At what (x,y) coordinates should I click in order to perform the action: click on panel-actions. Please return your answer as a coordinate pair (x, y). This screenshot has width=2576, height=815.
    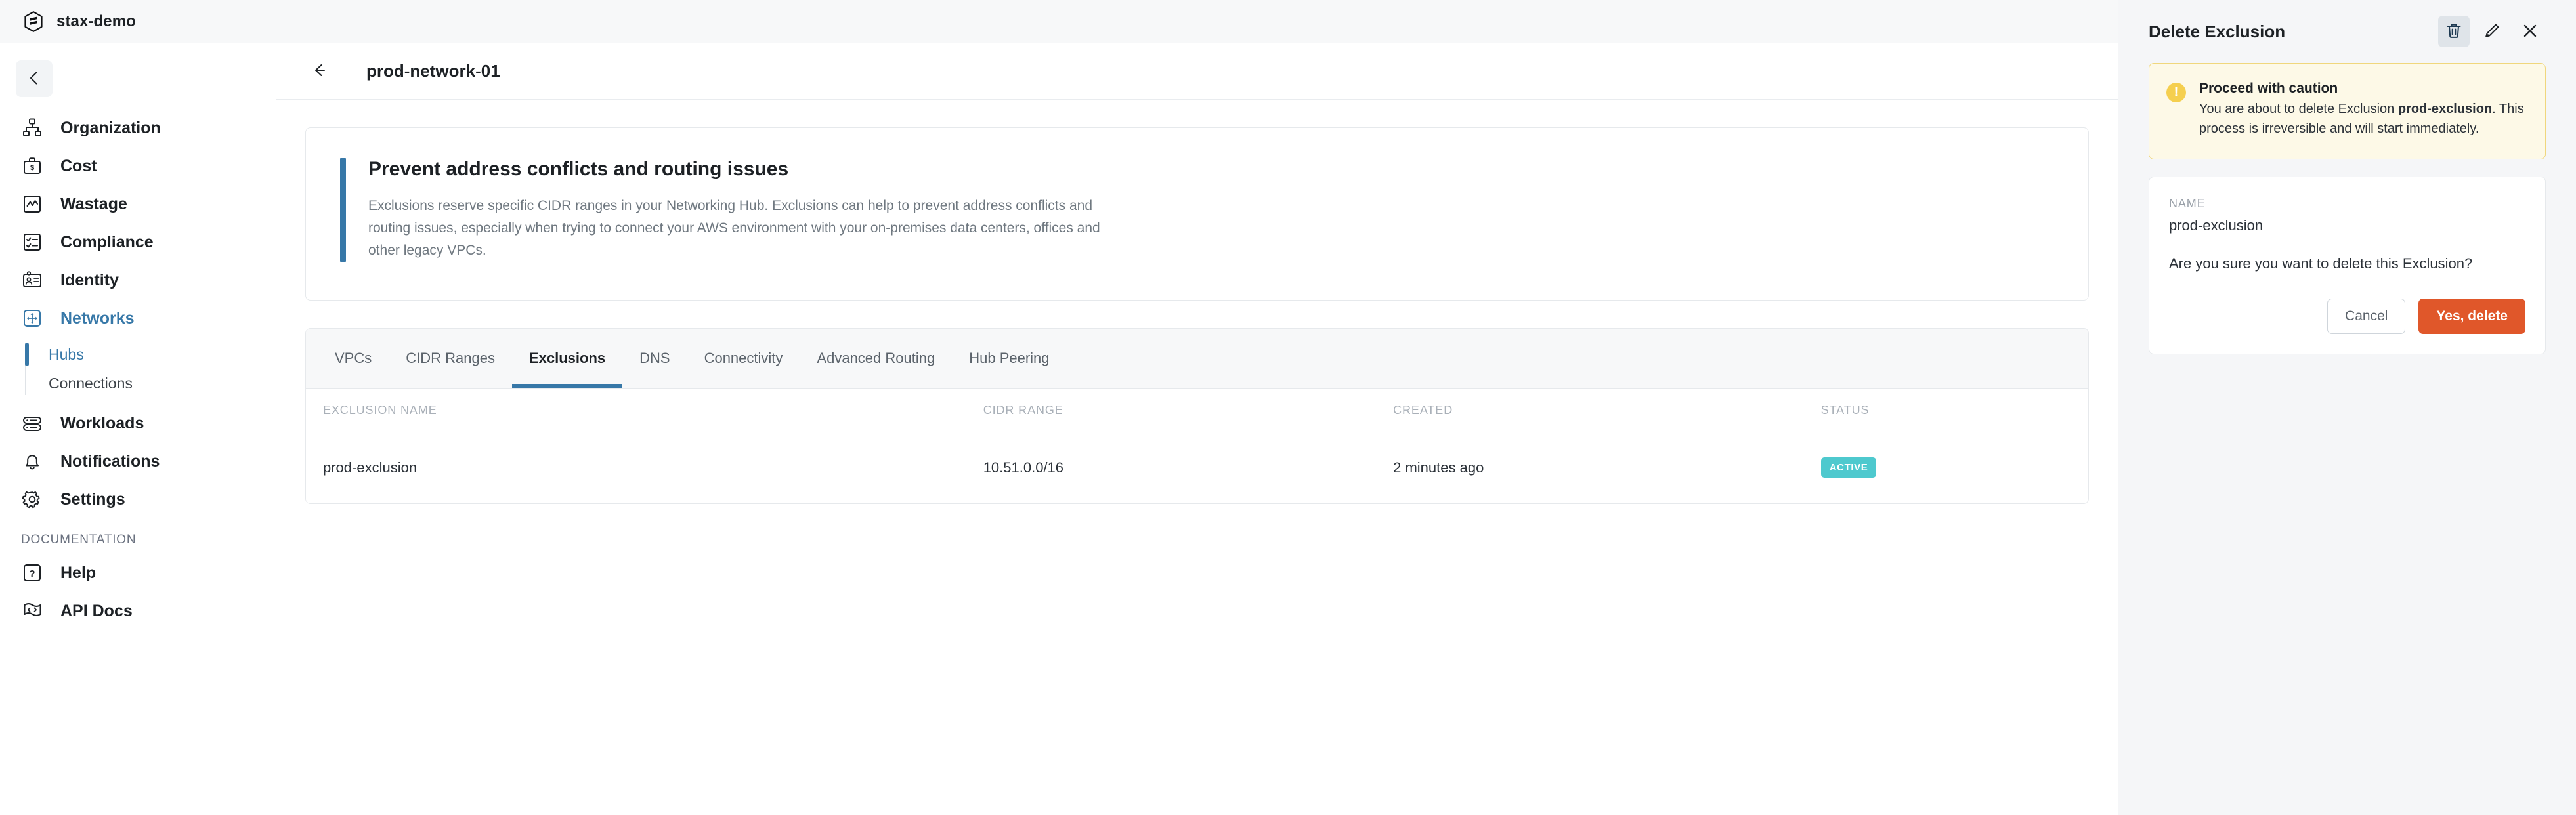
    Looking at the image, I should click on (2492, 32).